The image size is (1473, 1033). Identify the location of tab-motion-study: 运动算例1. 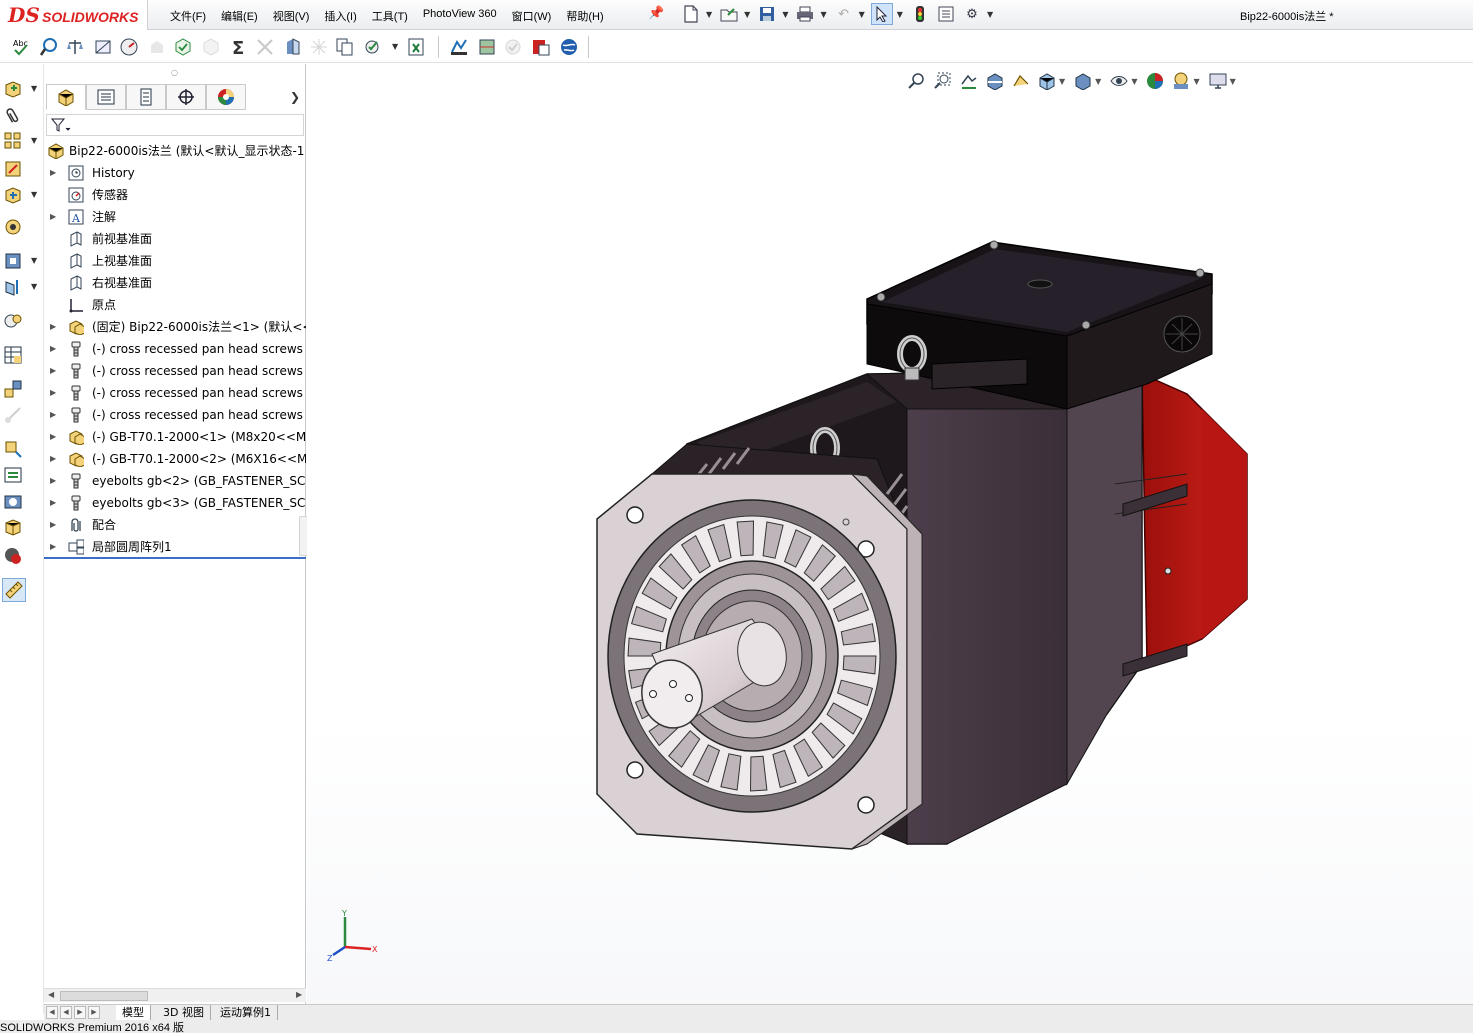
(246, 1013).